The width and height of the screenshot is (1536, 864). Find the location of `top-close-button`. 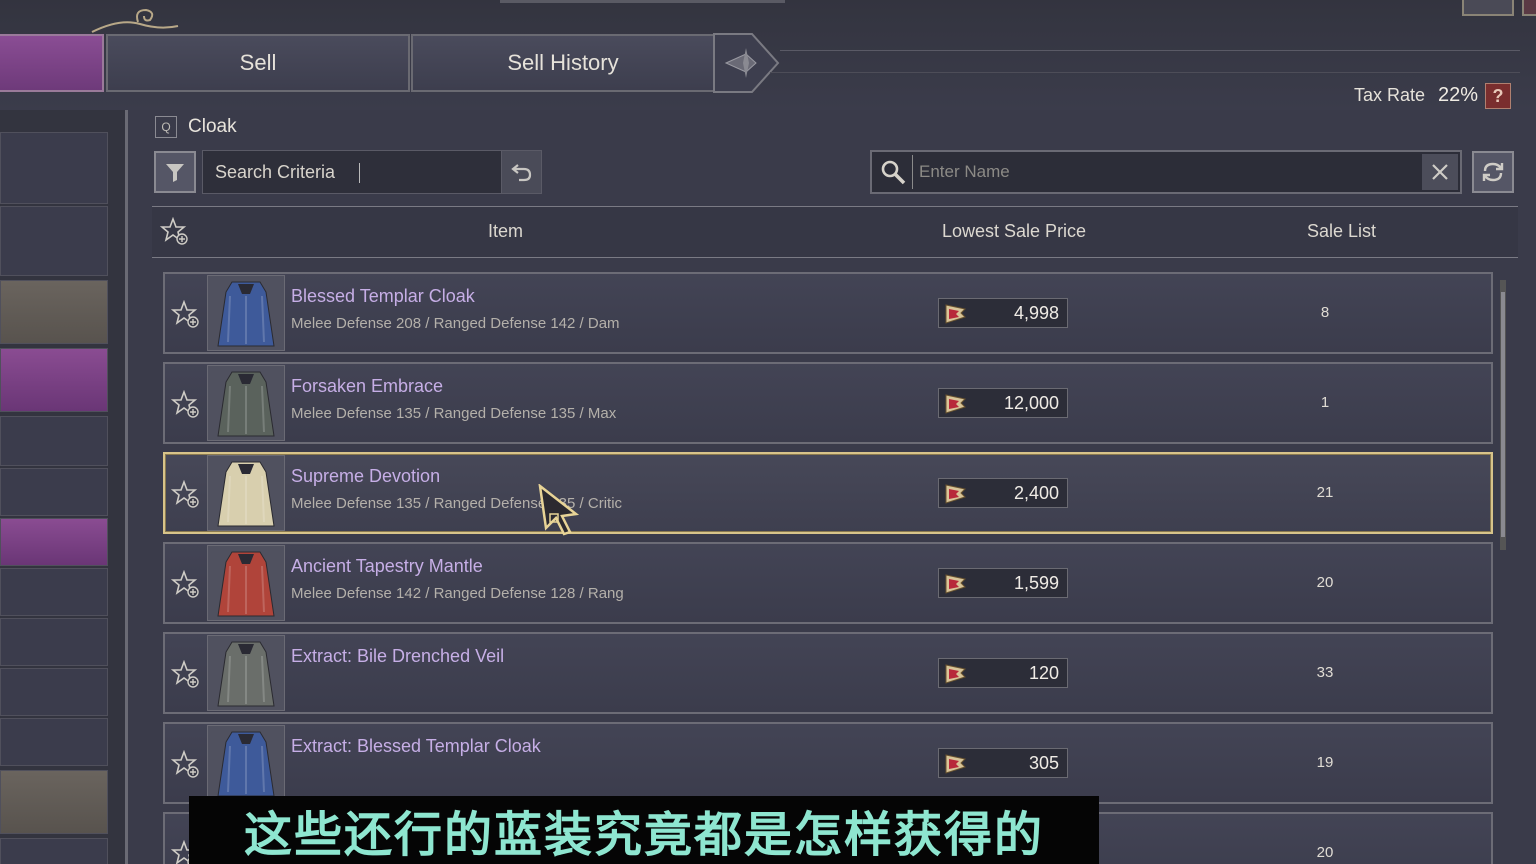

top-close-button is located at coordinates (1529, 8).